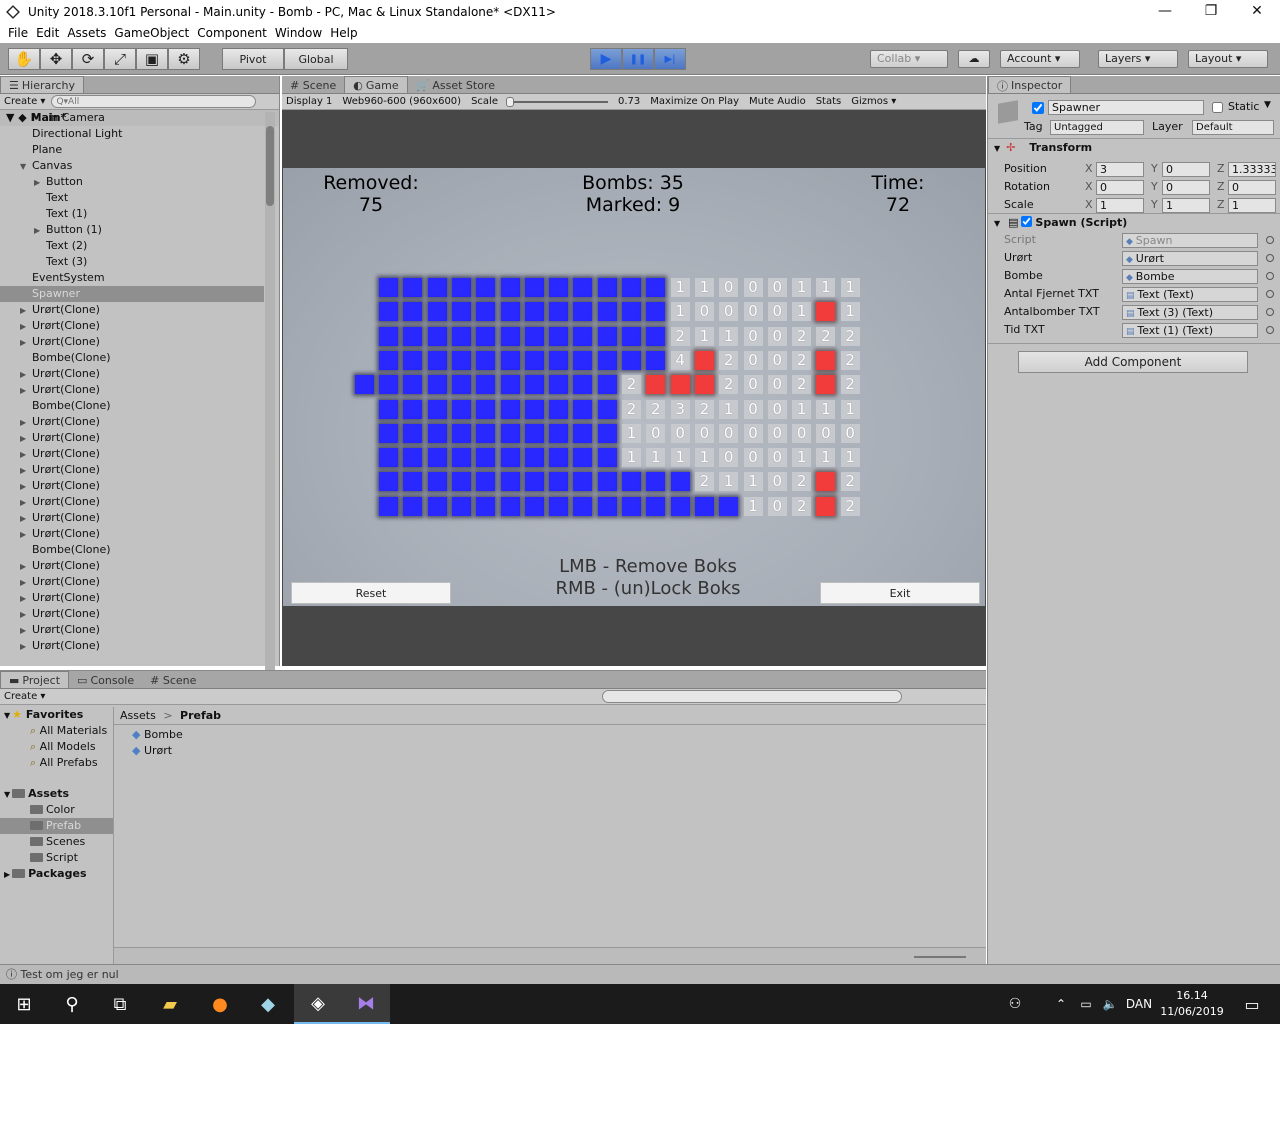 This screenshot has height=1134, width=1280. Describe the element at coordinates (268, 1004) in the screenshot. I see `notes-app-icon: ◆` at that location.